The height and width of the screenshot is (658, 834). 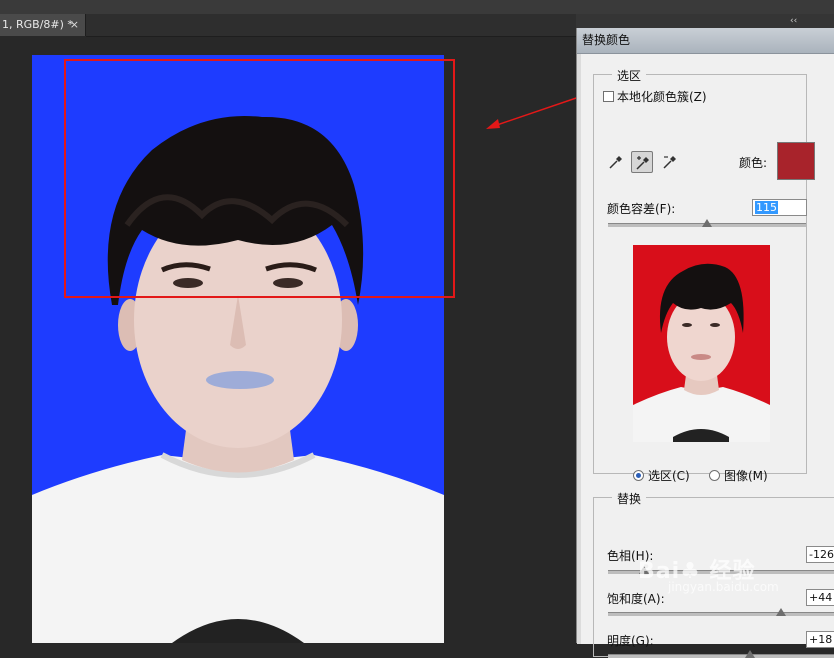 What do you see at coordinates (417, 7) in the screenshot?
I see `application-top-strip` at bounding box center [417, 7].